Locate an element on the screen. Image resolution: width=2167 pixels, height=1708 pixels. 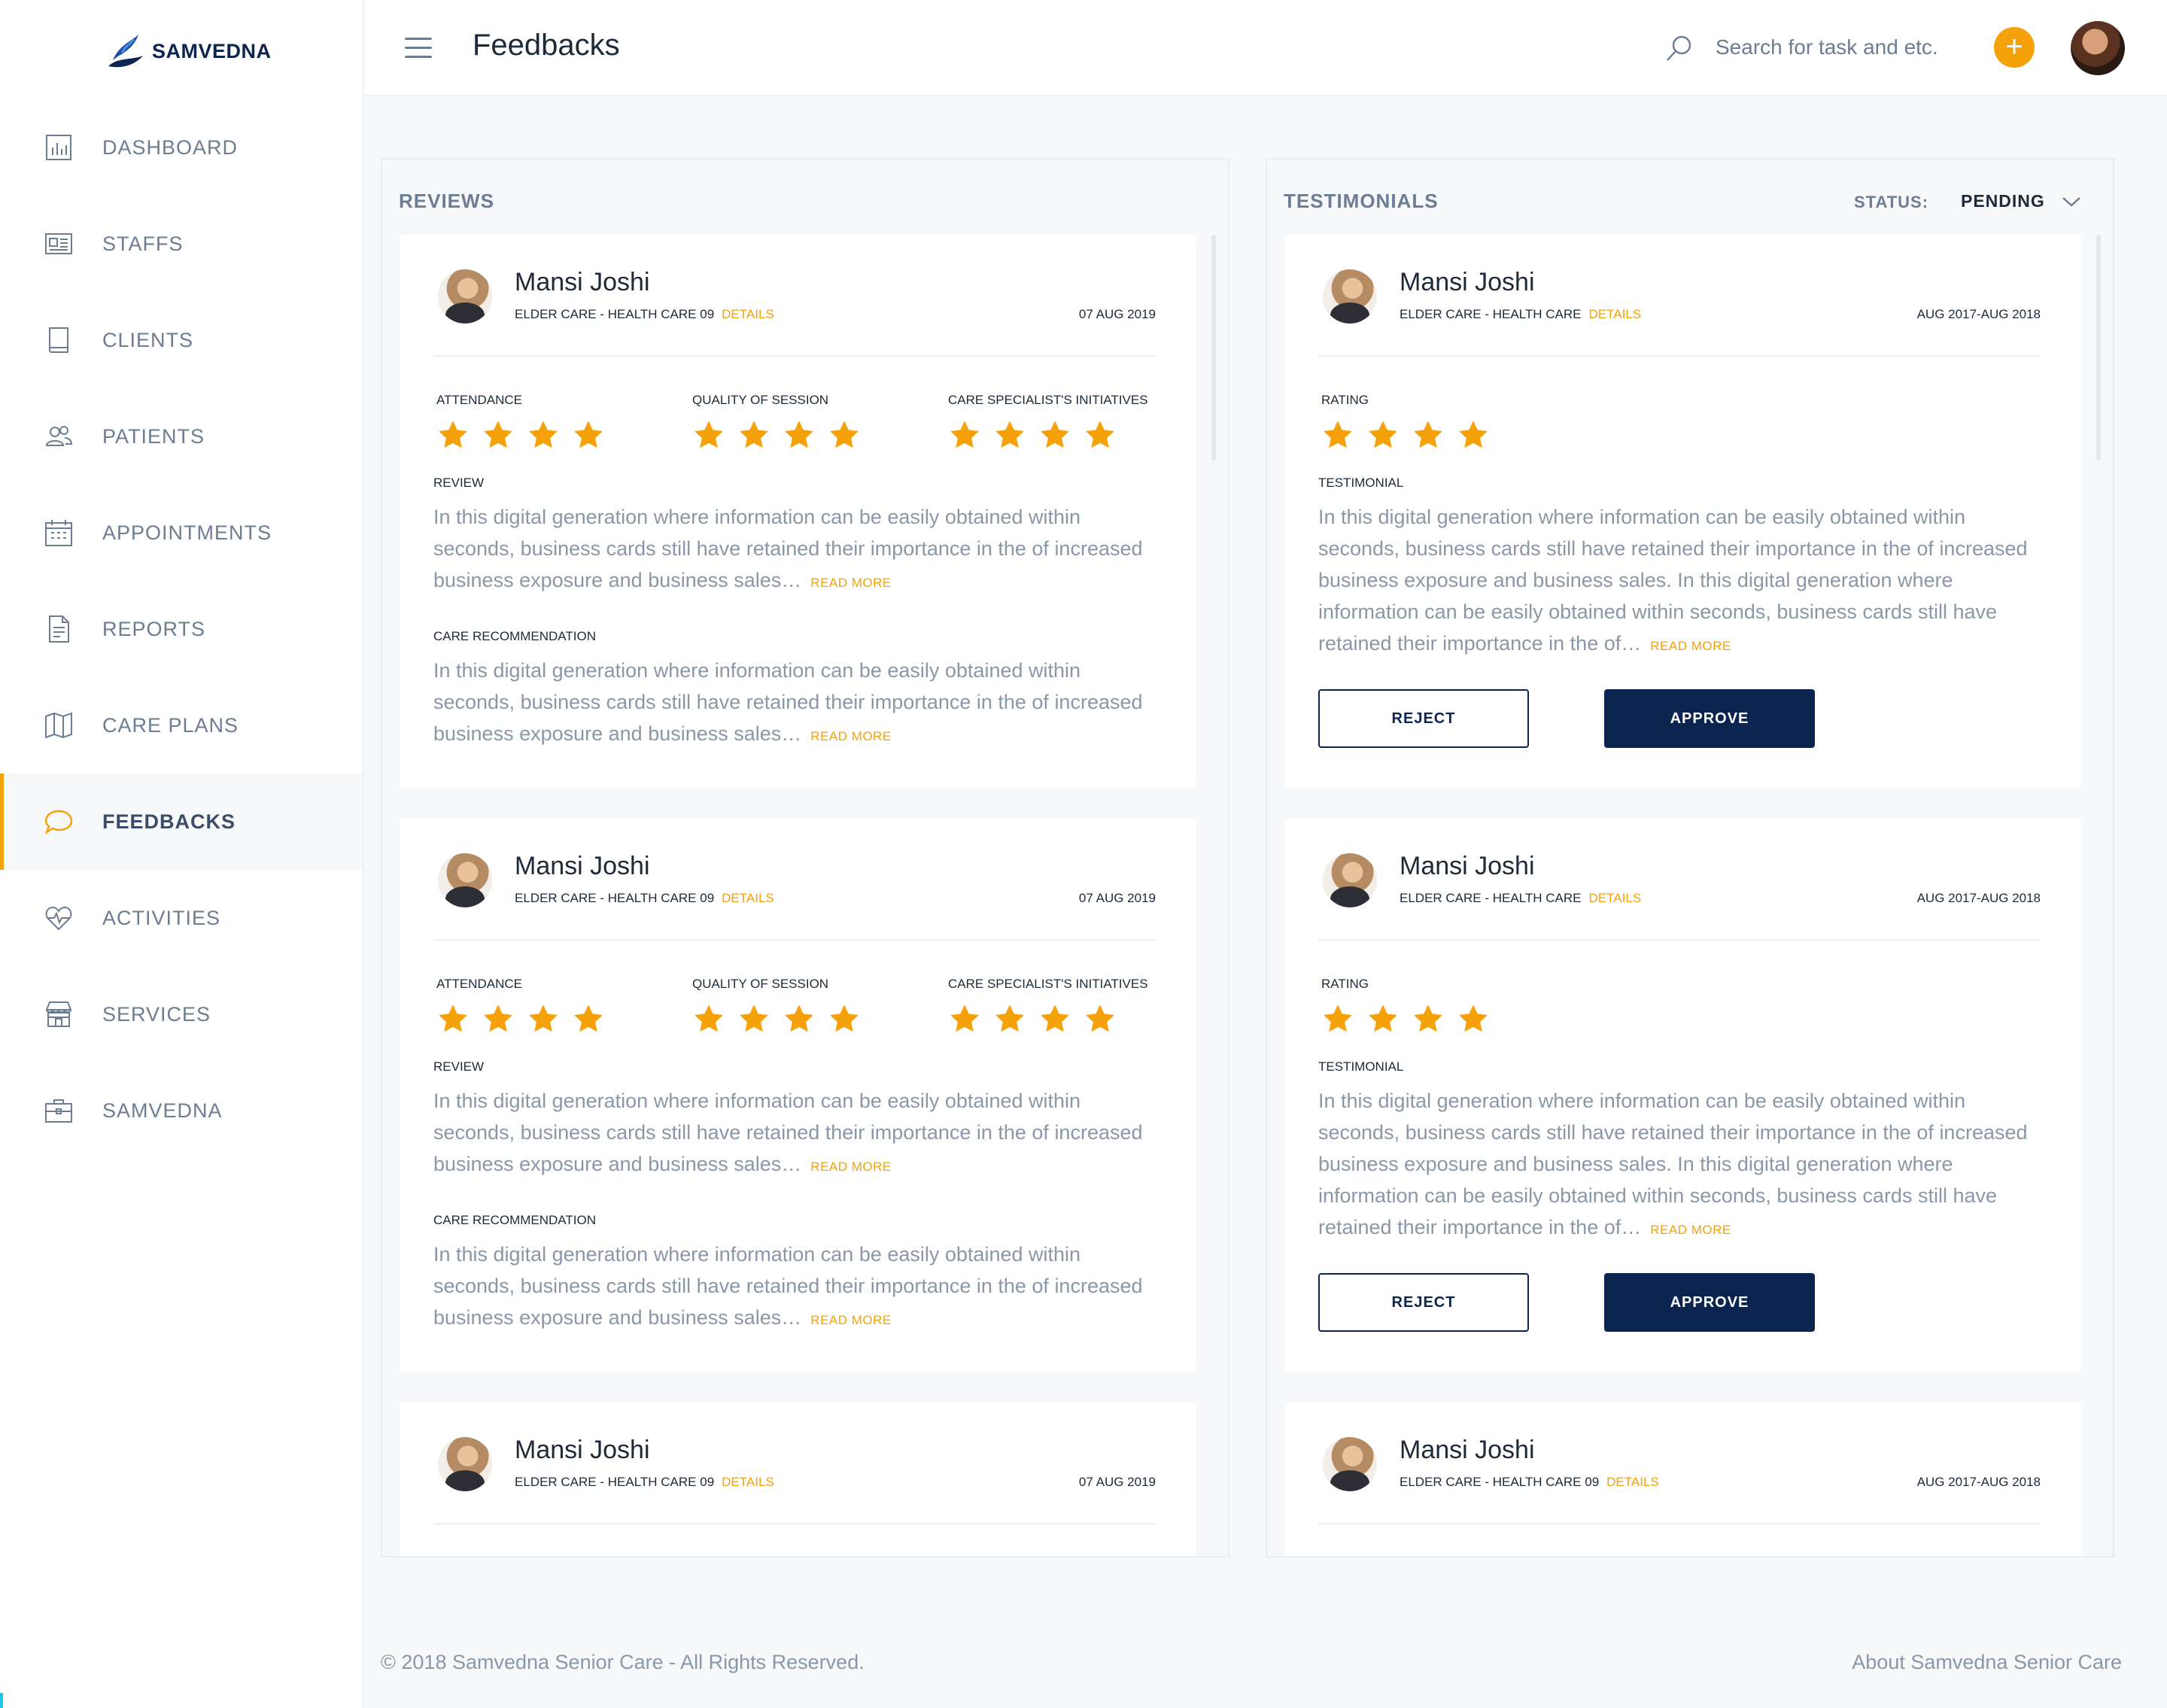
reviewer-service: ELDER CARE - HEALTH CARE DETAILS is located at coordinates (1520, 314).